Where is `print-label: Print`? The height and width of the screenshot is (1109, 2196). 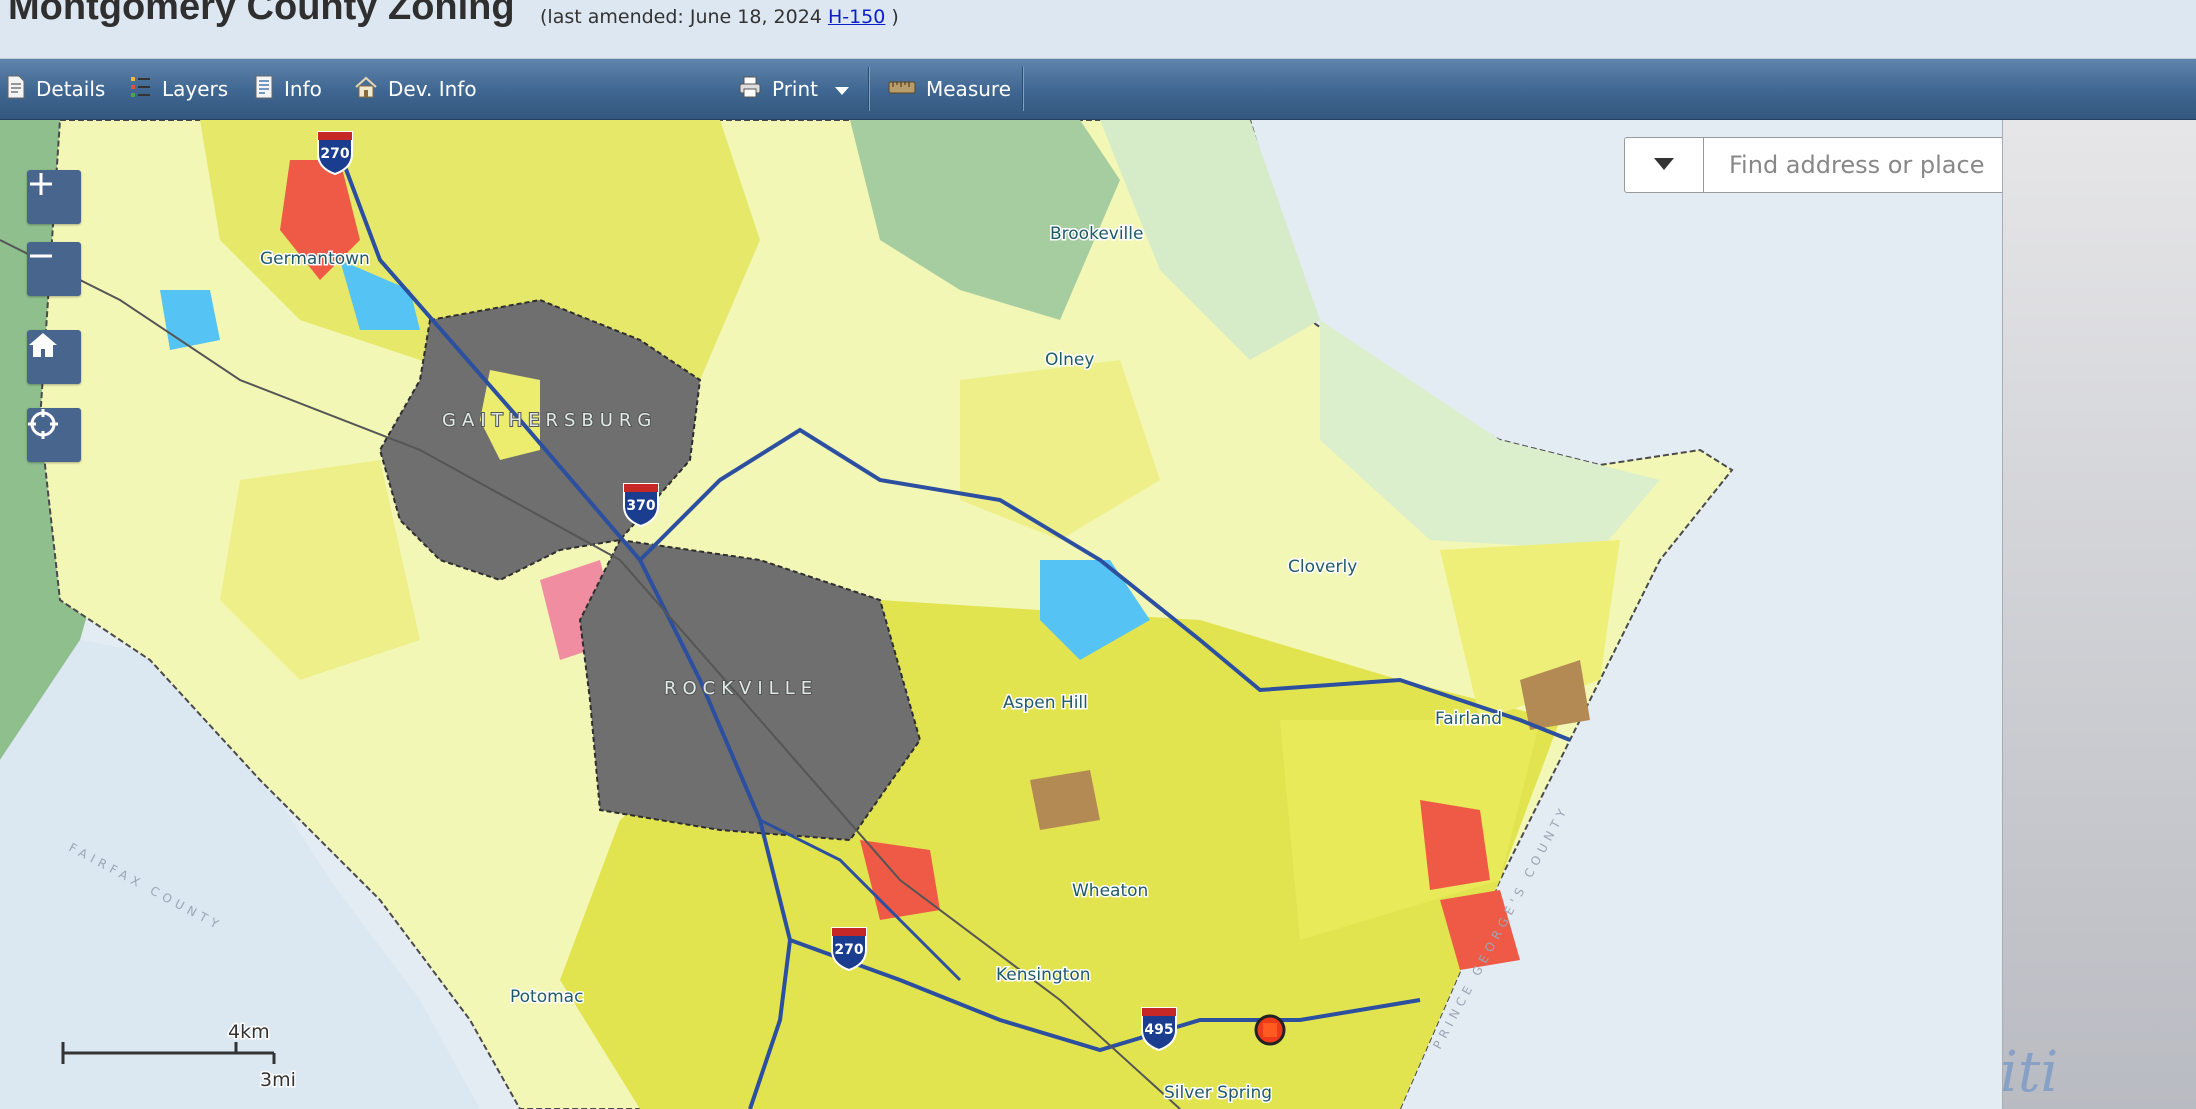
print-label: Print is located at coordinates (795, 89).